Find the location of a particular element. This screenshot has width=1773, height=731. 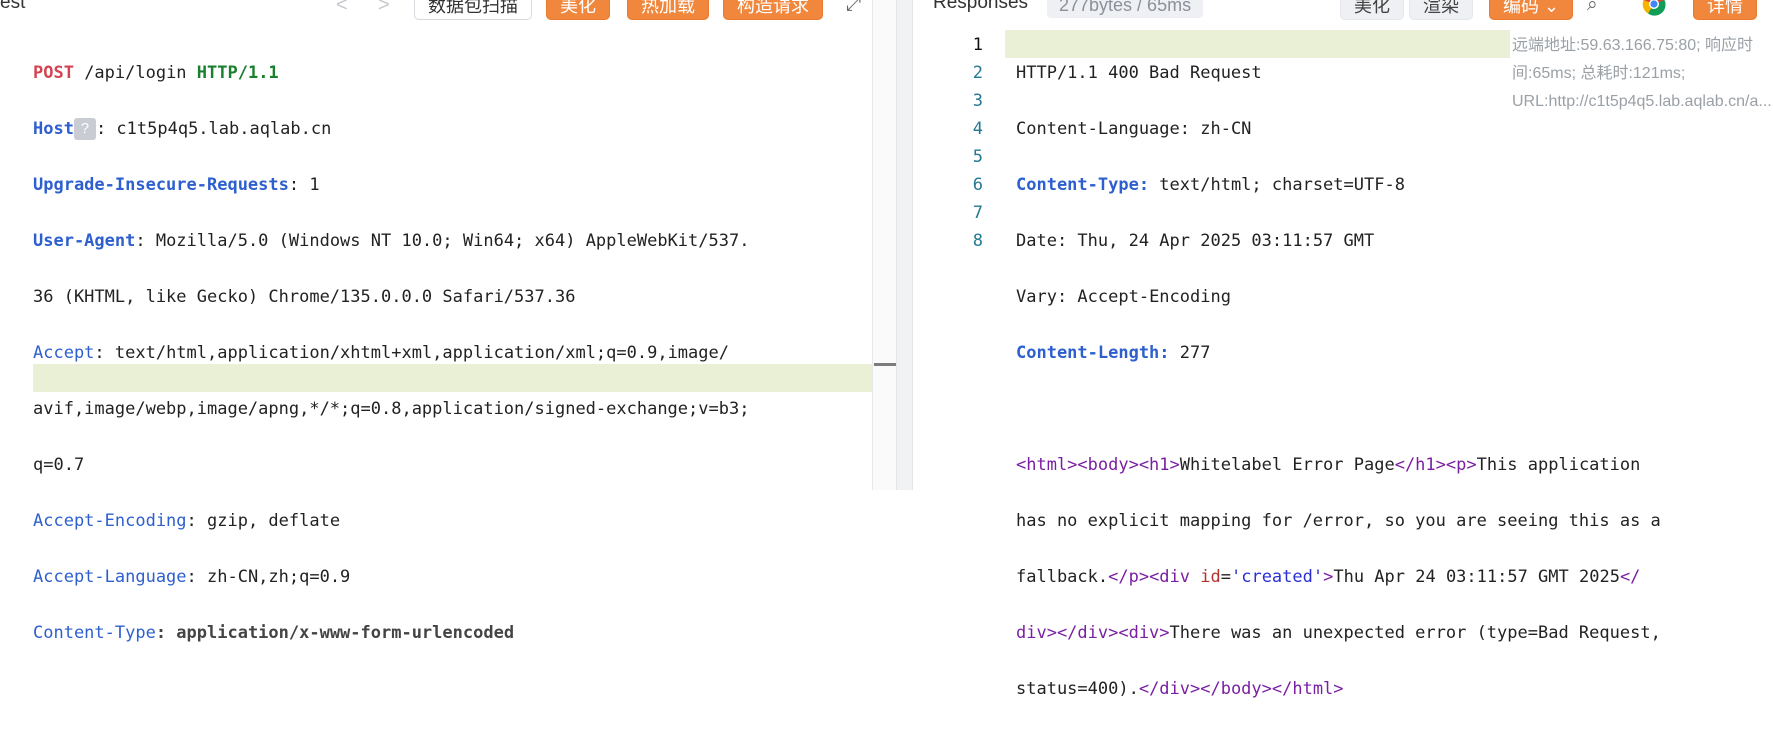

details-button: 详情 is located at coordinates (1725, 10).